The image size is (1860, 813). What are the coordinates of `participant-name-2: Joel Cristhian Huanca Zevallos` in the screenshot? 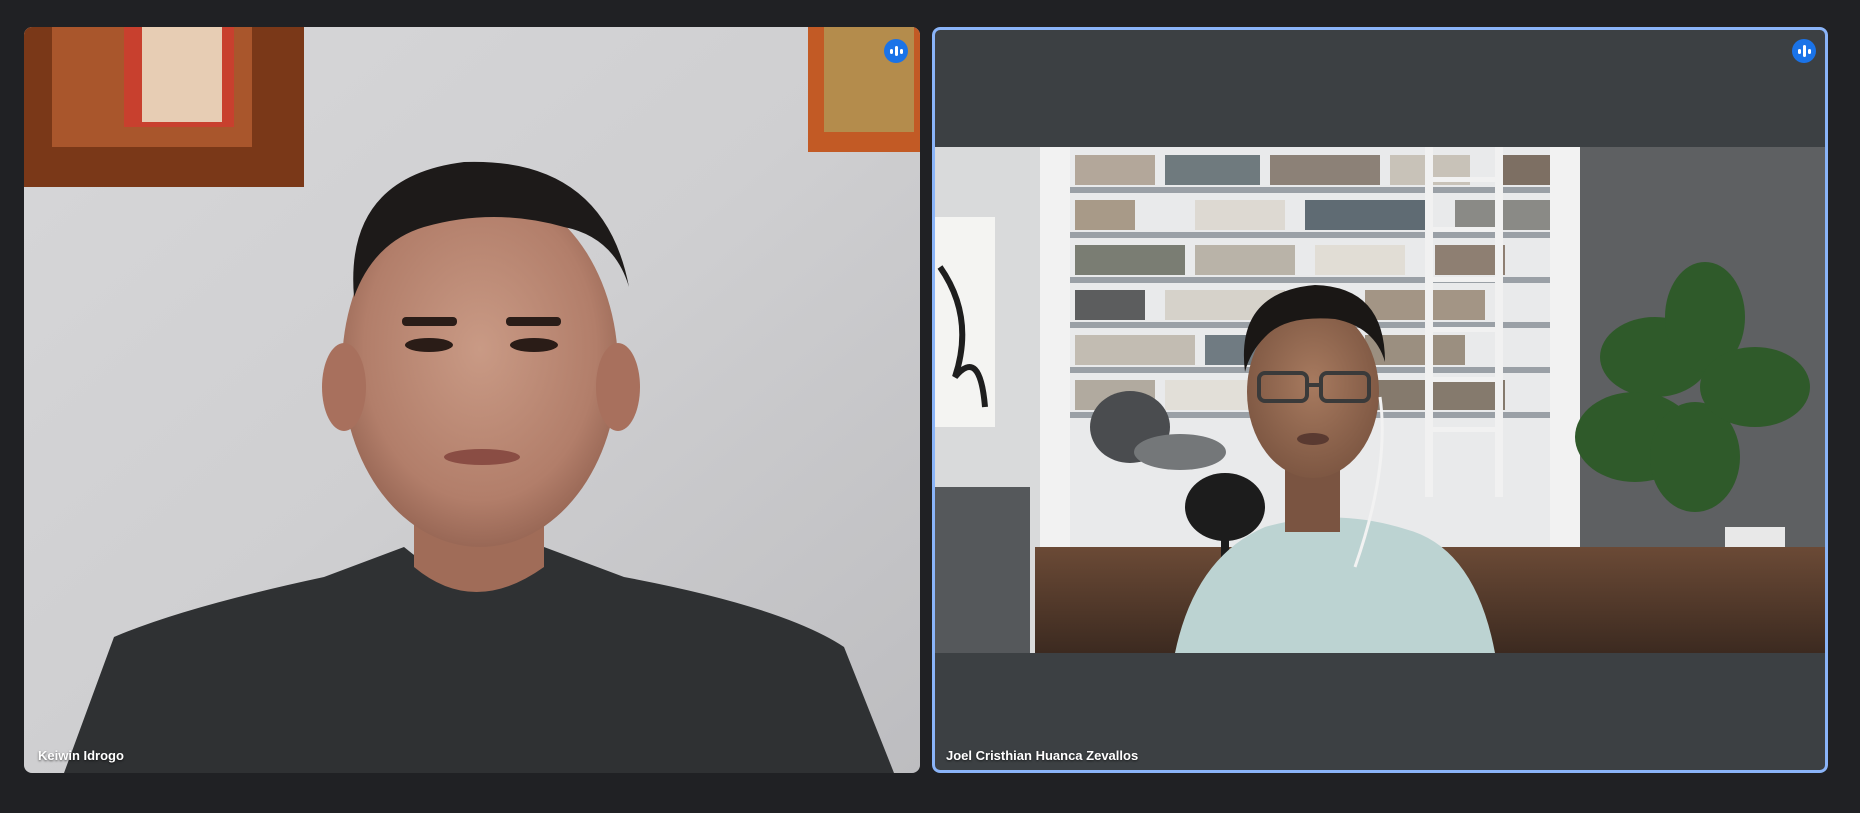 It's located at (1042, 755).